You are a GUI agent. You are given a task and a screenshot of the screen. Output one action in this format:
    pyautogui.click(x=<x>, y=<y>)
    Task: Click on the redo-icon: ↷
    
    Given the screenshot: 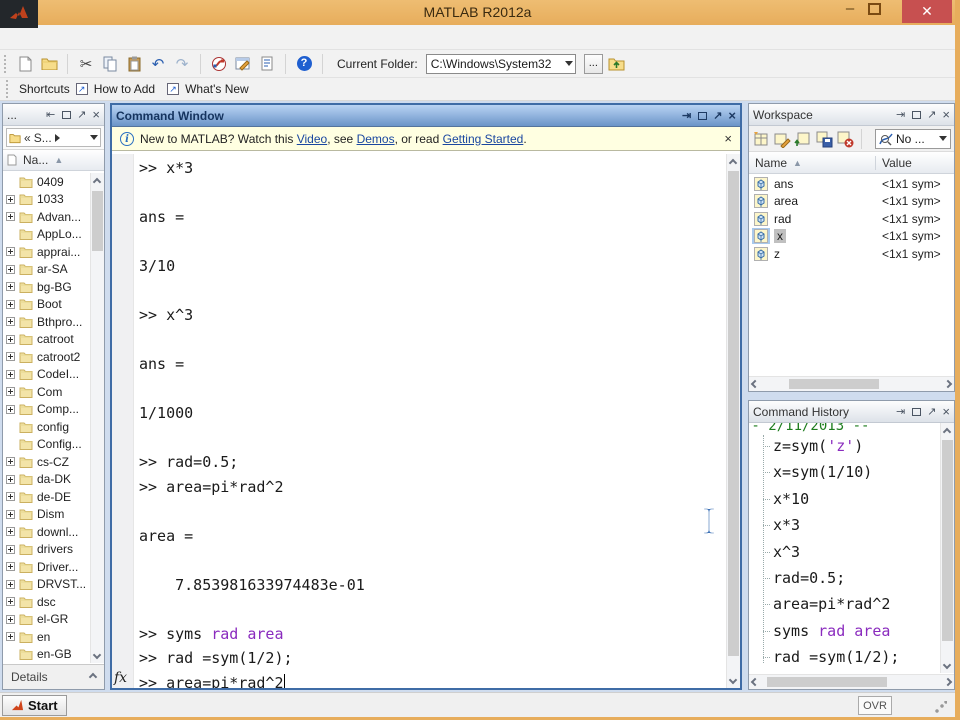 What is the action you would take?
    pyautogui.click(x=182, y=64)
    